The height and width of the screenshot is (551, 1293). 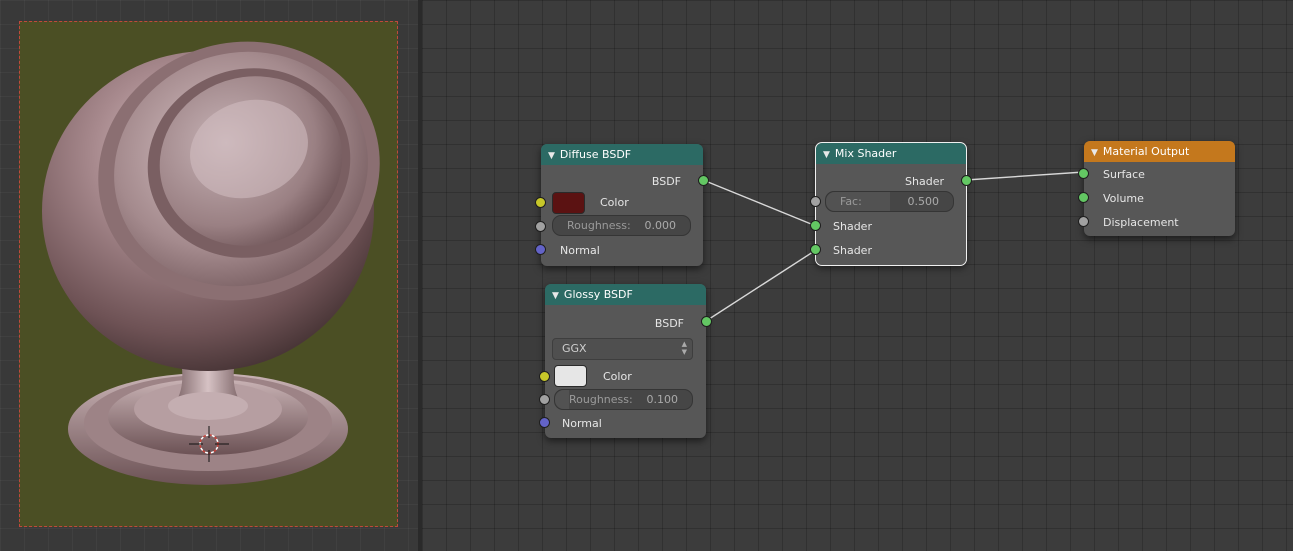 I want to click on output-displacement-socket, so click(x=1083, y=221).